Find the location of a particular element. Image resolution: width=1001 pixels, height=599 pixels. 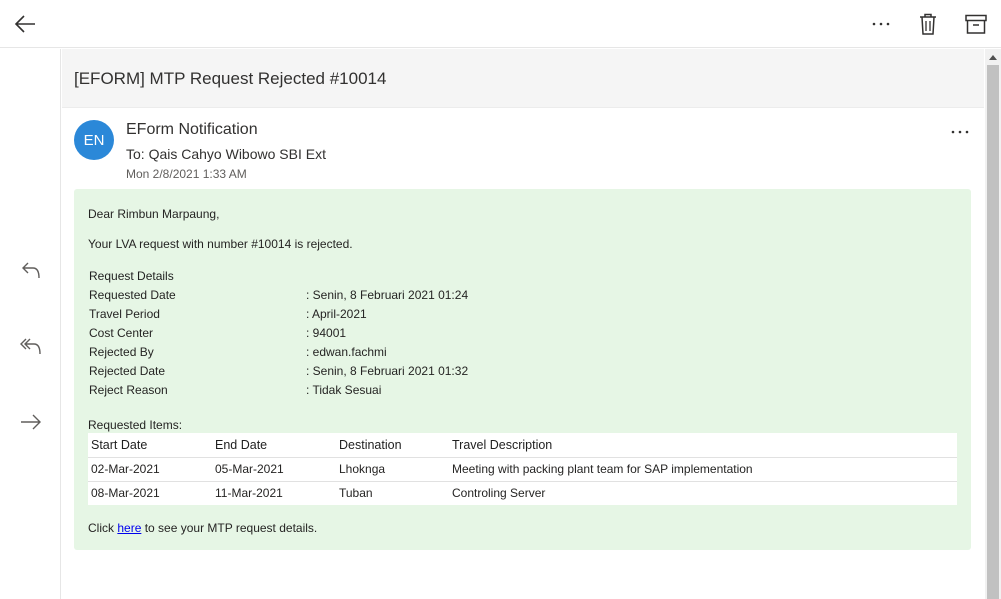

recipient-line: To: Qais Cahyo Wibowo SBI Ext is located at coordinates (226, 154).